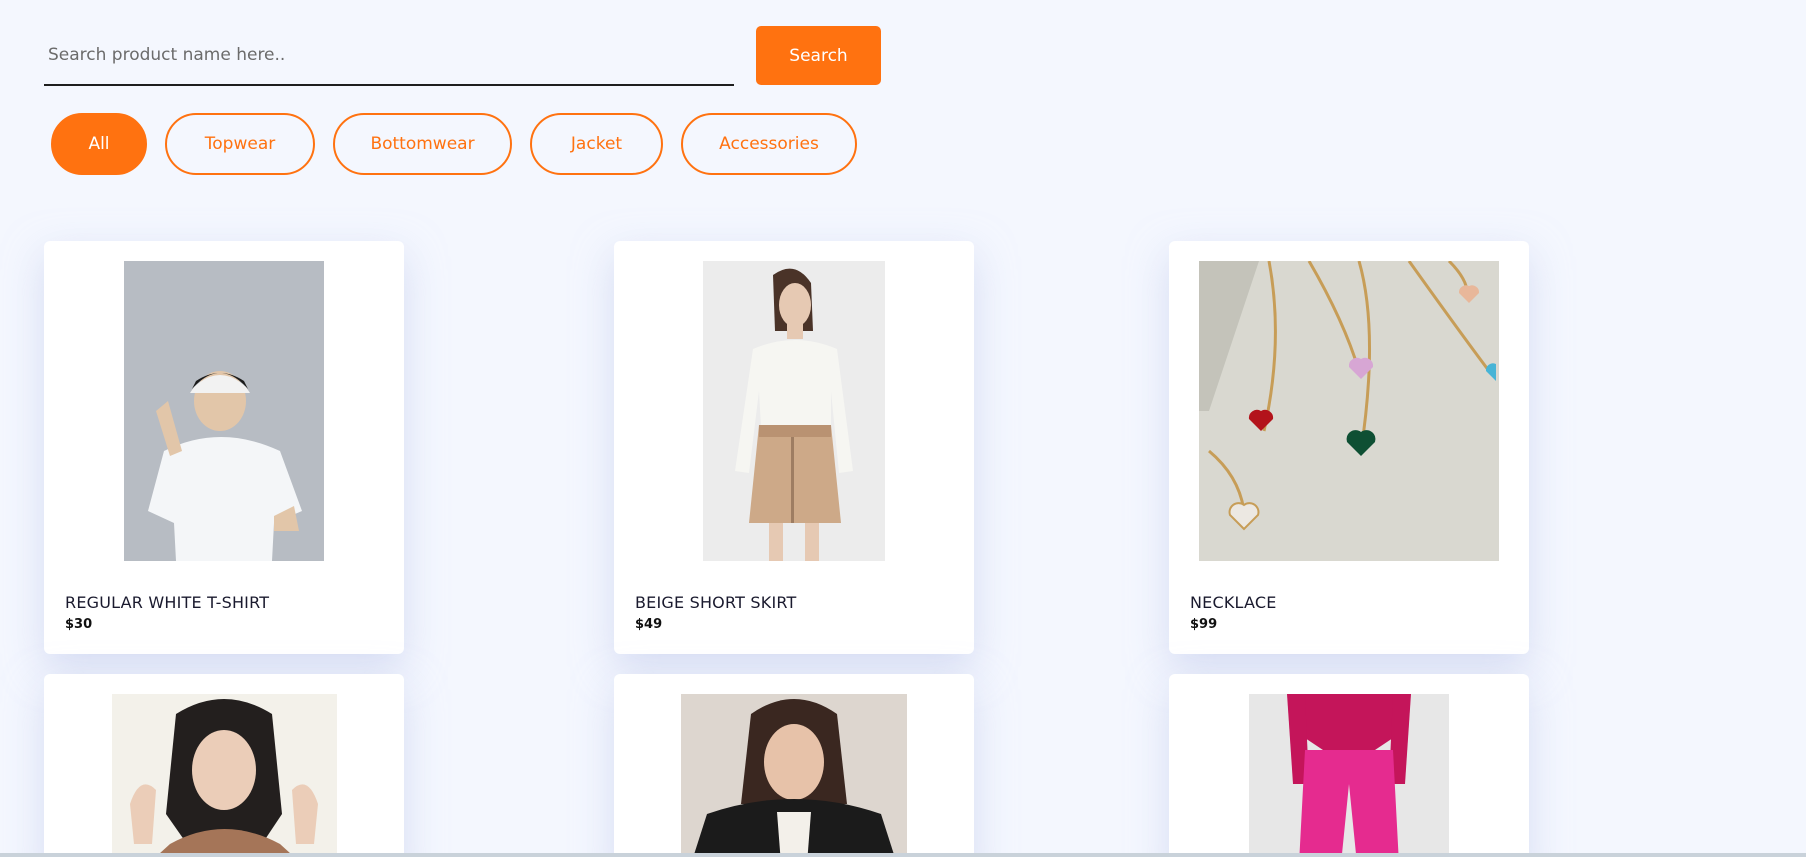 The height and width of the screenshot is (857, 1806). What do you see at coordinates (240, 144) in the screenshot?
I see `filter-topwear: Topwear` at bounding box center [240, 144].